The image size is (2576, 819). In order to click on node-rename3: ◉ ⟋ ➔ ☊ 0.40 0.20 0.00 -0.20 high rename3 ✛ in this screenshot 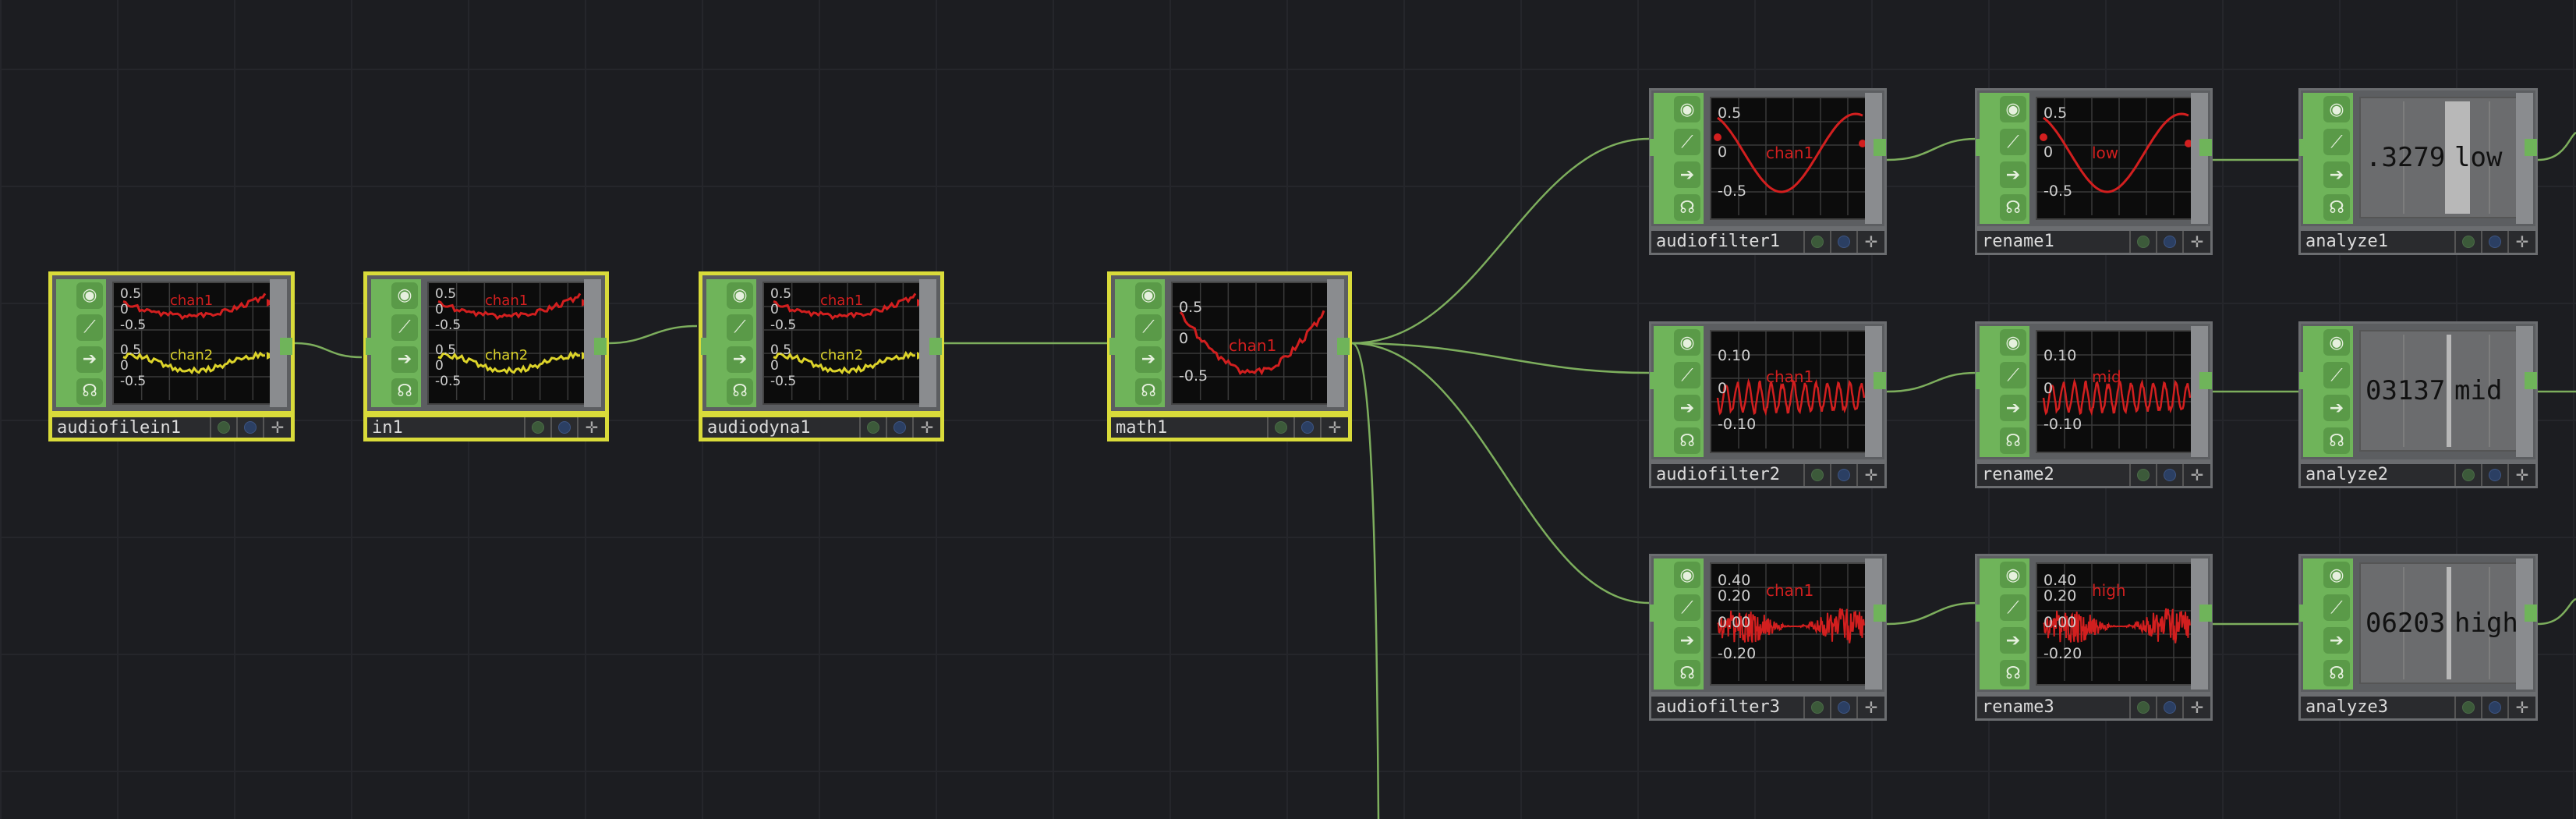, I will do `click(2094, 638)`.